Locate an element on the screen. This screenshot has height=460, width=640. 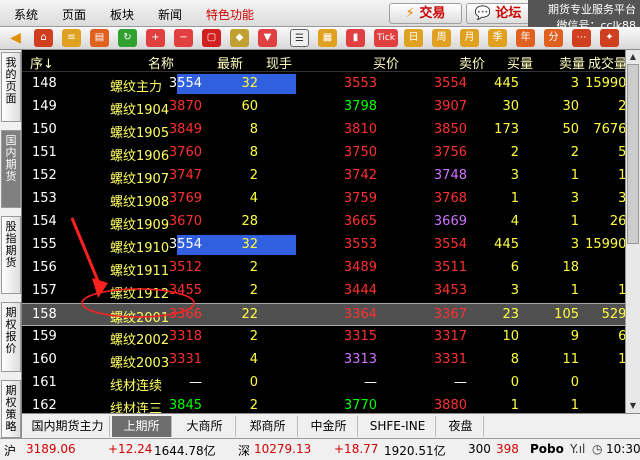
cell-ask: 3768 is located at coordinates (450, 198).